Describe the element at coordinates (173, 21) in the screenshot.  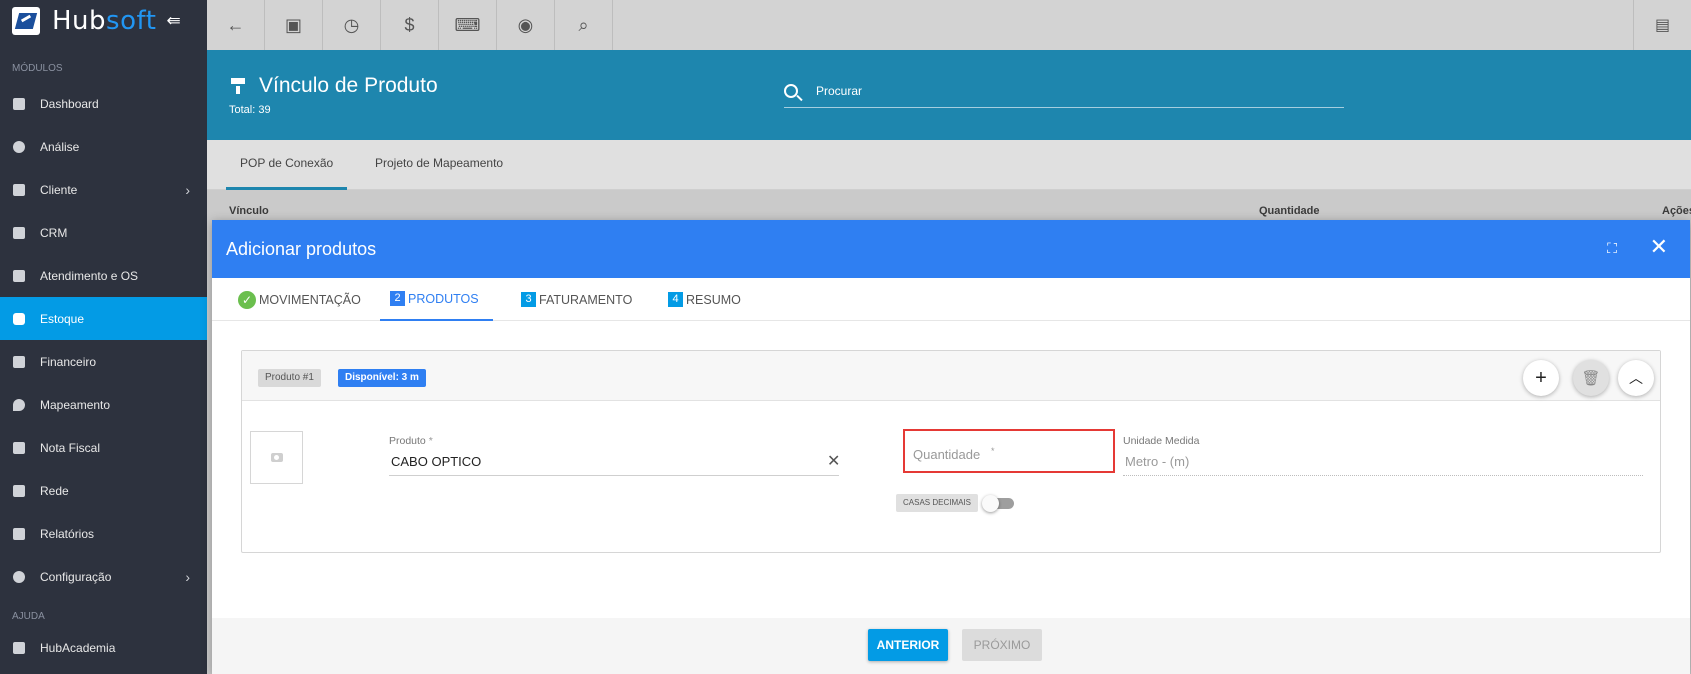
I see `collapse-sidebar-icon: ⇚` at that location.